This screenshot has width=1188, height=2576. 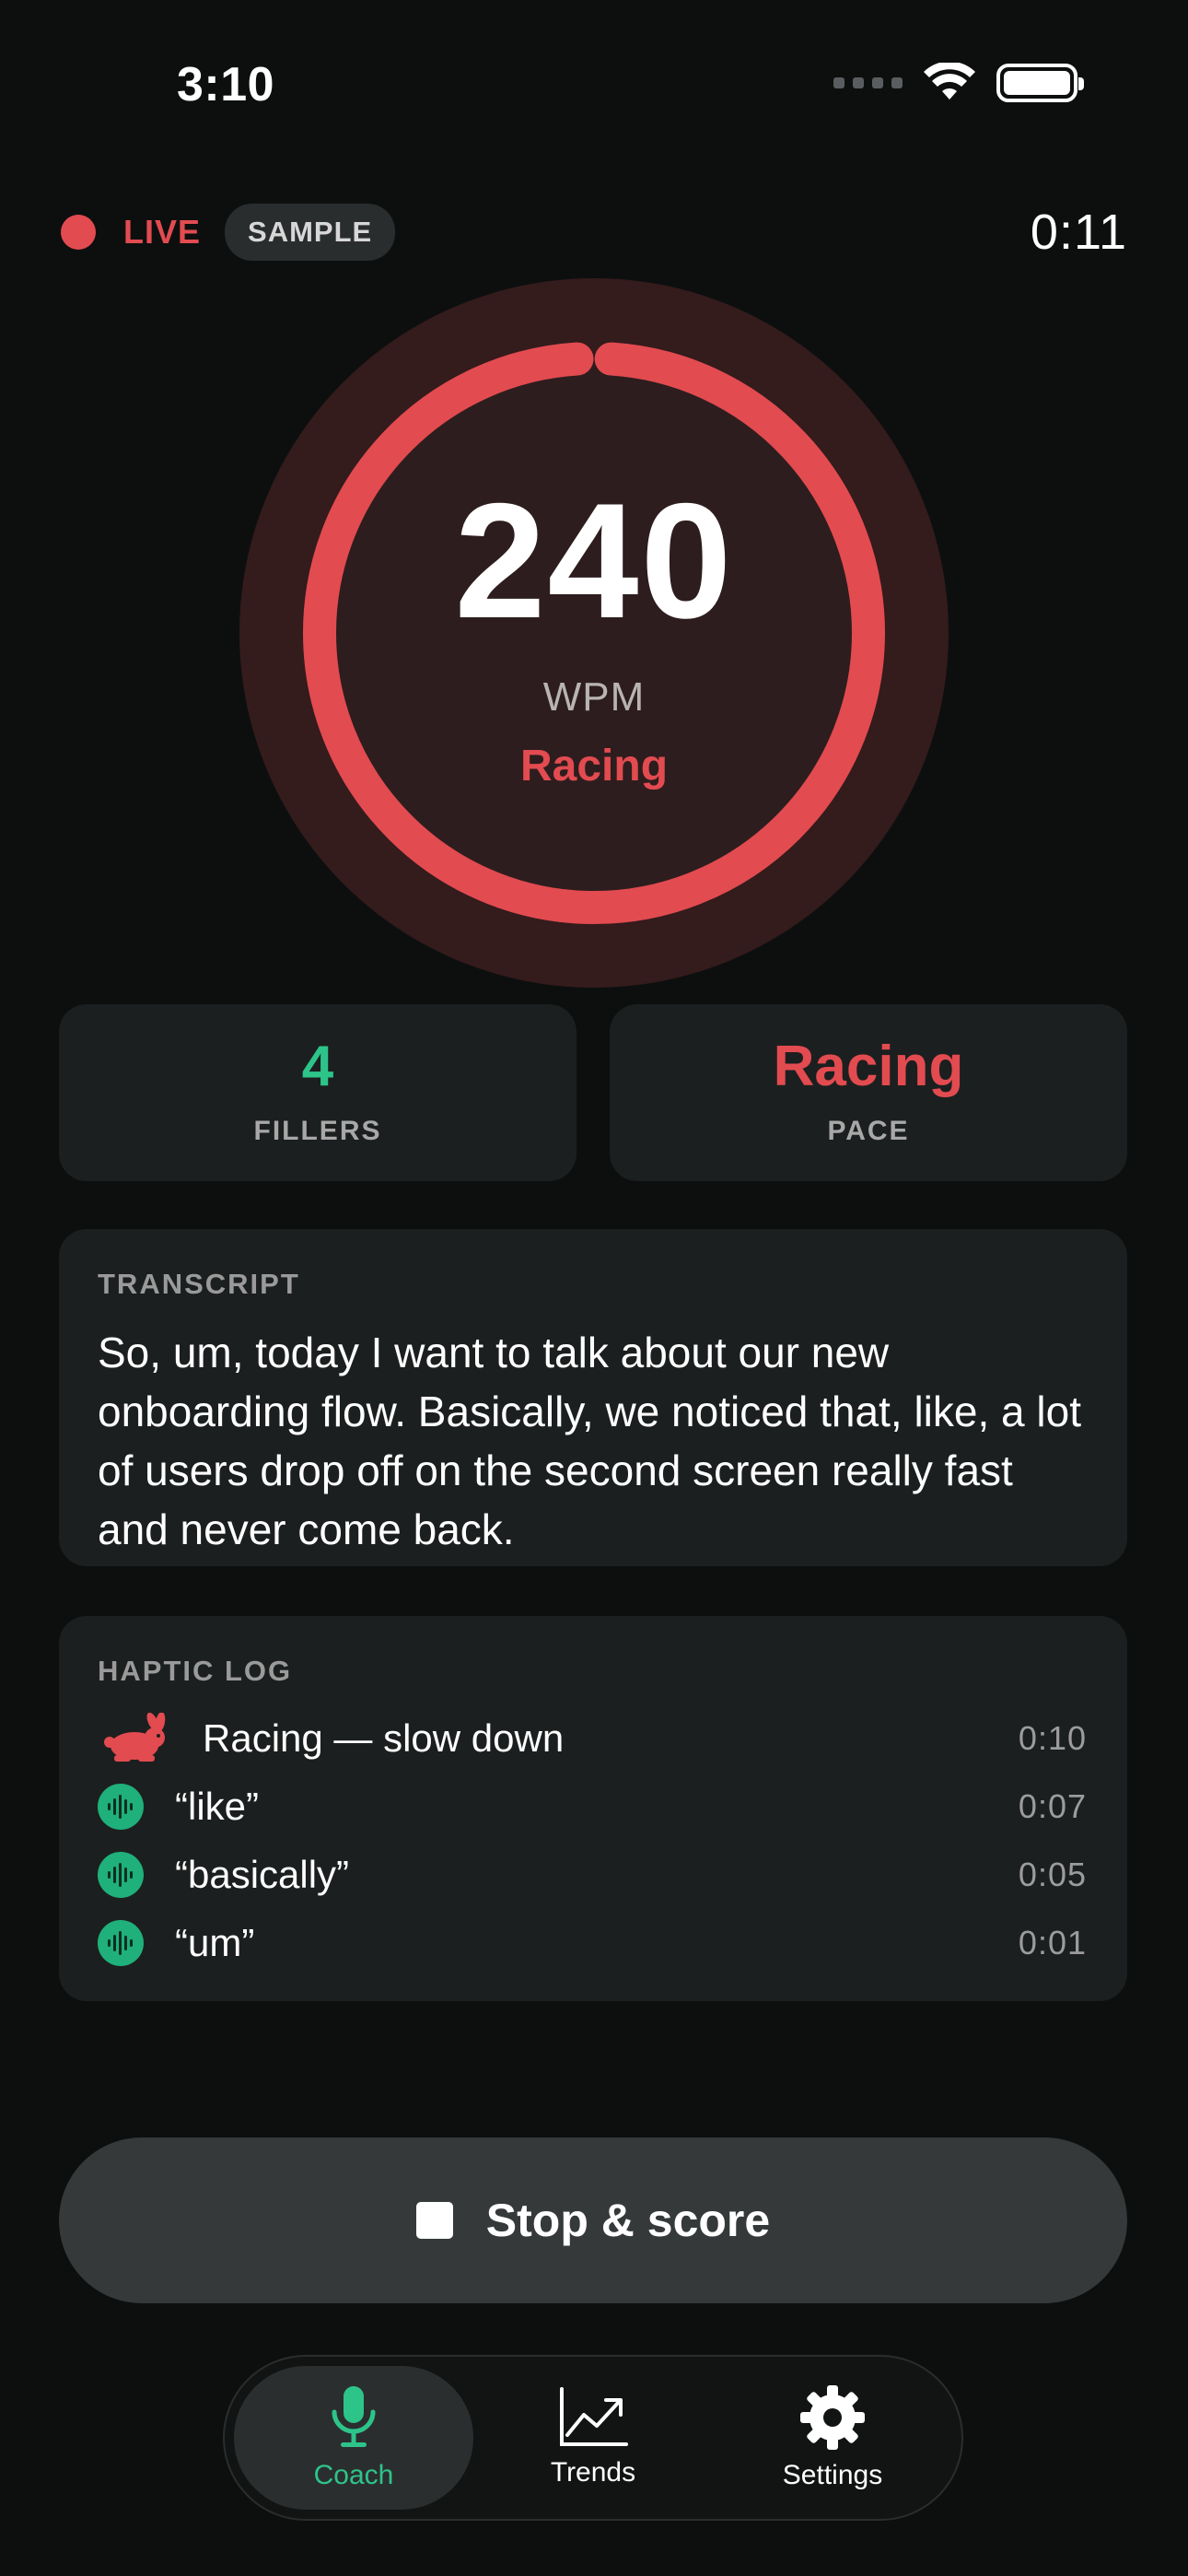 I want to click on tab-trends: Trends, so click(x=593, y=2438).